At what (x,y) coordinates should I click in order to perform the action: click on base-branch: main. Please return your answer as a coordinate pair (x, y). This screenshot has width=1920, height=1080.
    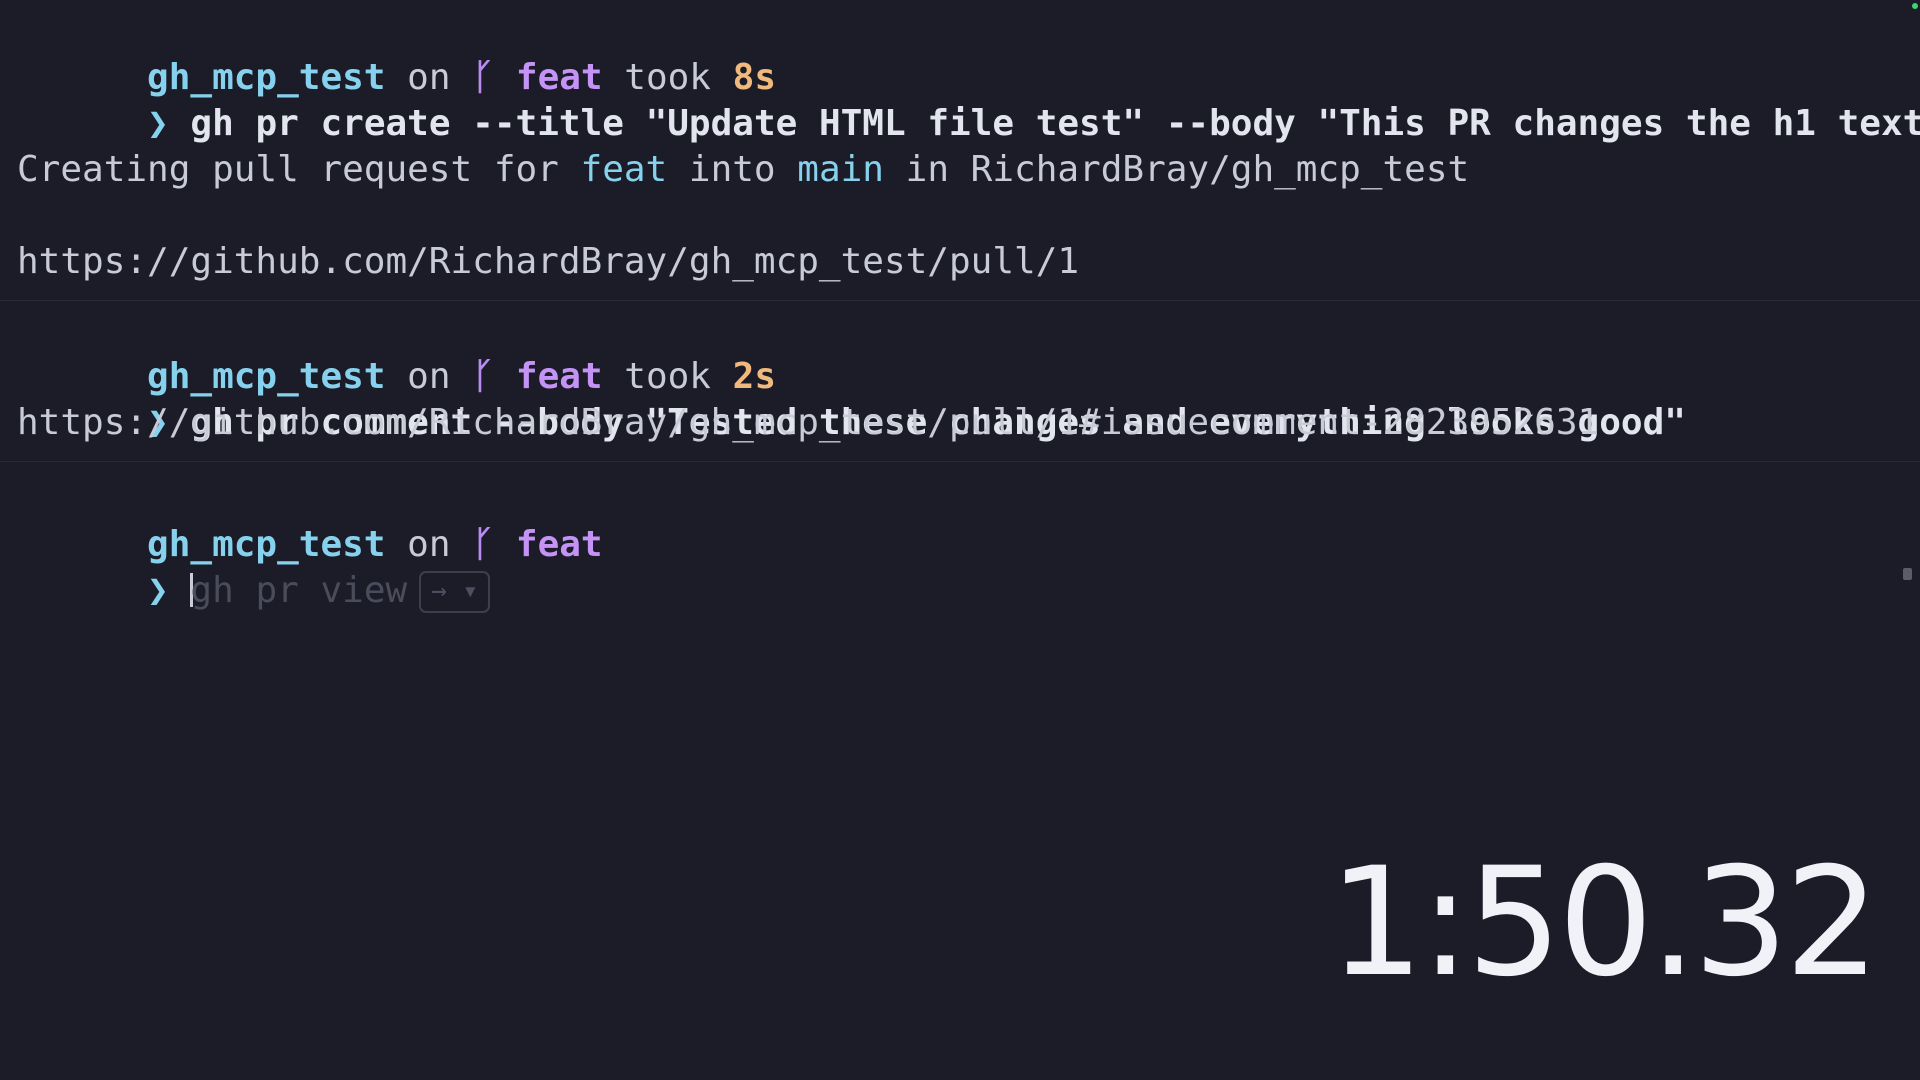
    Looking at the image, I should click on (840, 169).